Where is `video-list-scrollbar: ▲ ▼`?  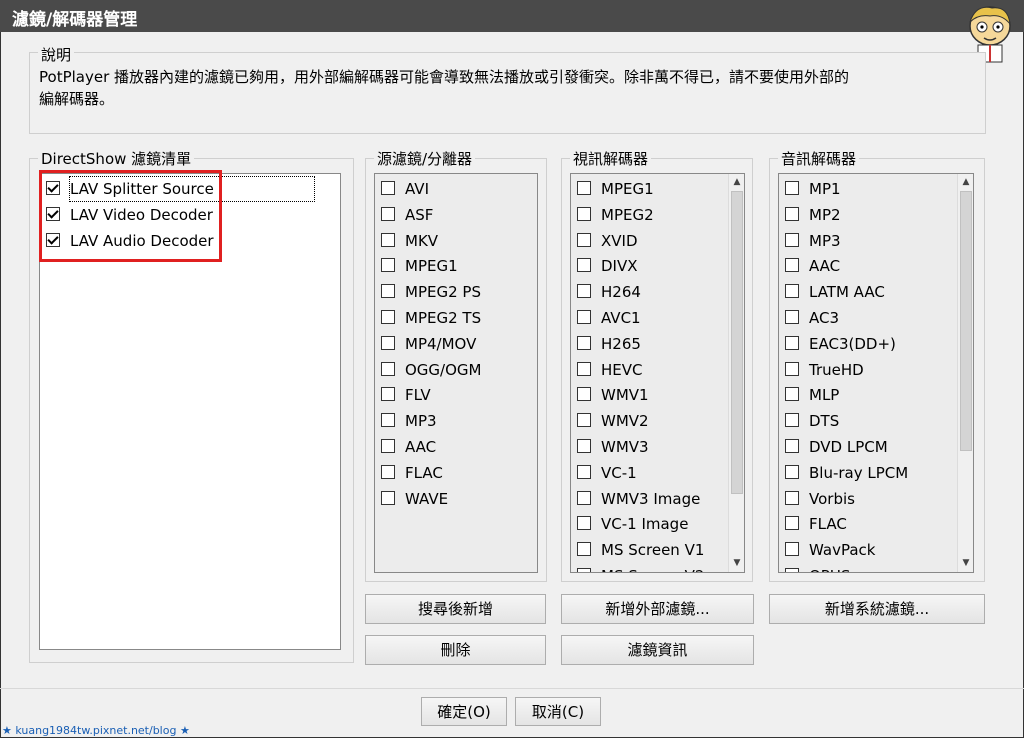 video-list-scrollbar: ▲ ▼ is located at coordinates (736, 373).